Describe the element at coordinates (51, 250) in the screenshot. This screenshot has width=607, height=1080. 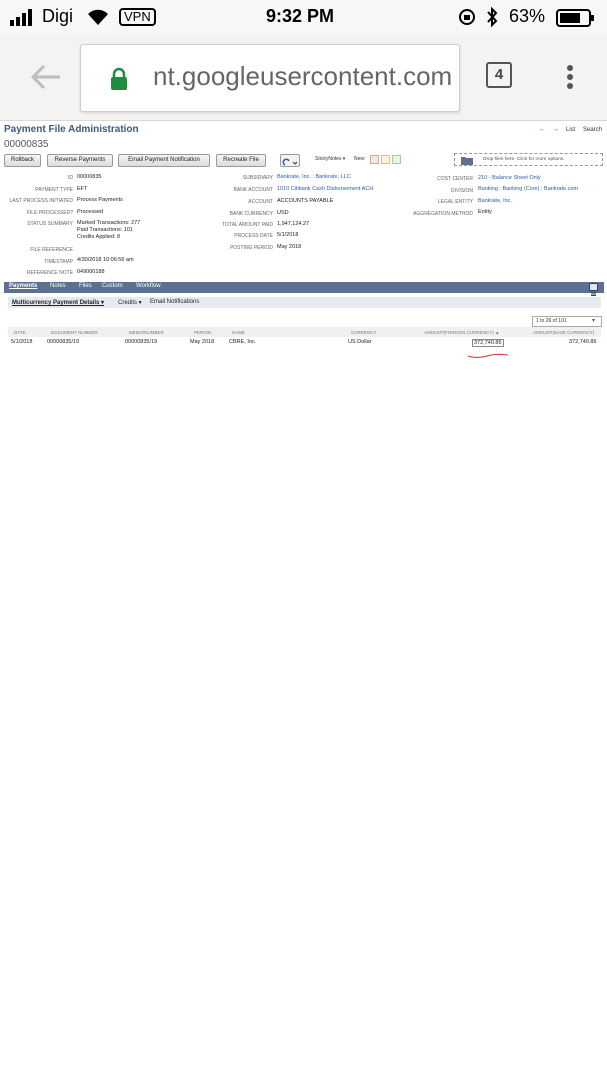
I see `file-reference-label: File Reference` at that location.